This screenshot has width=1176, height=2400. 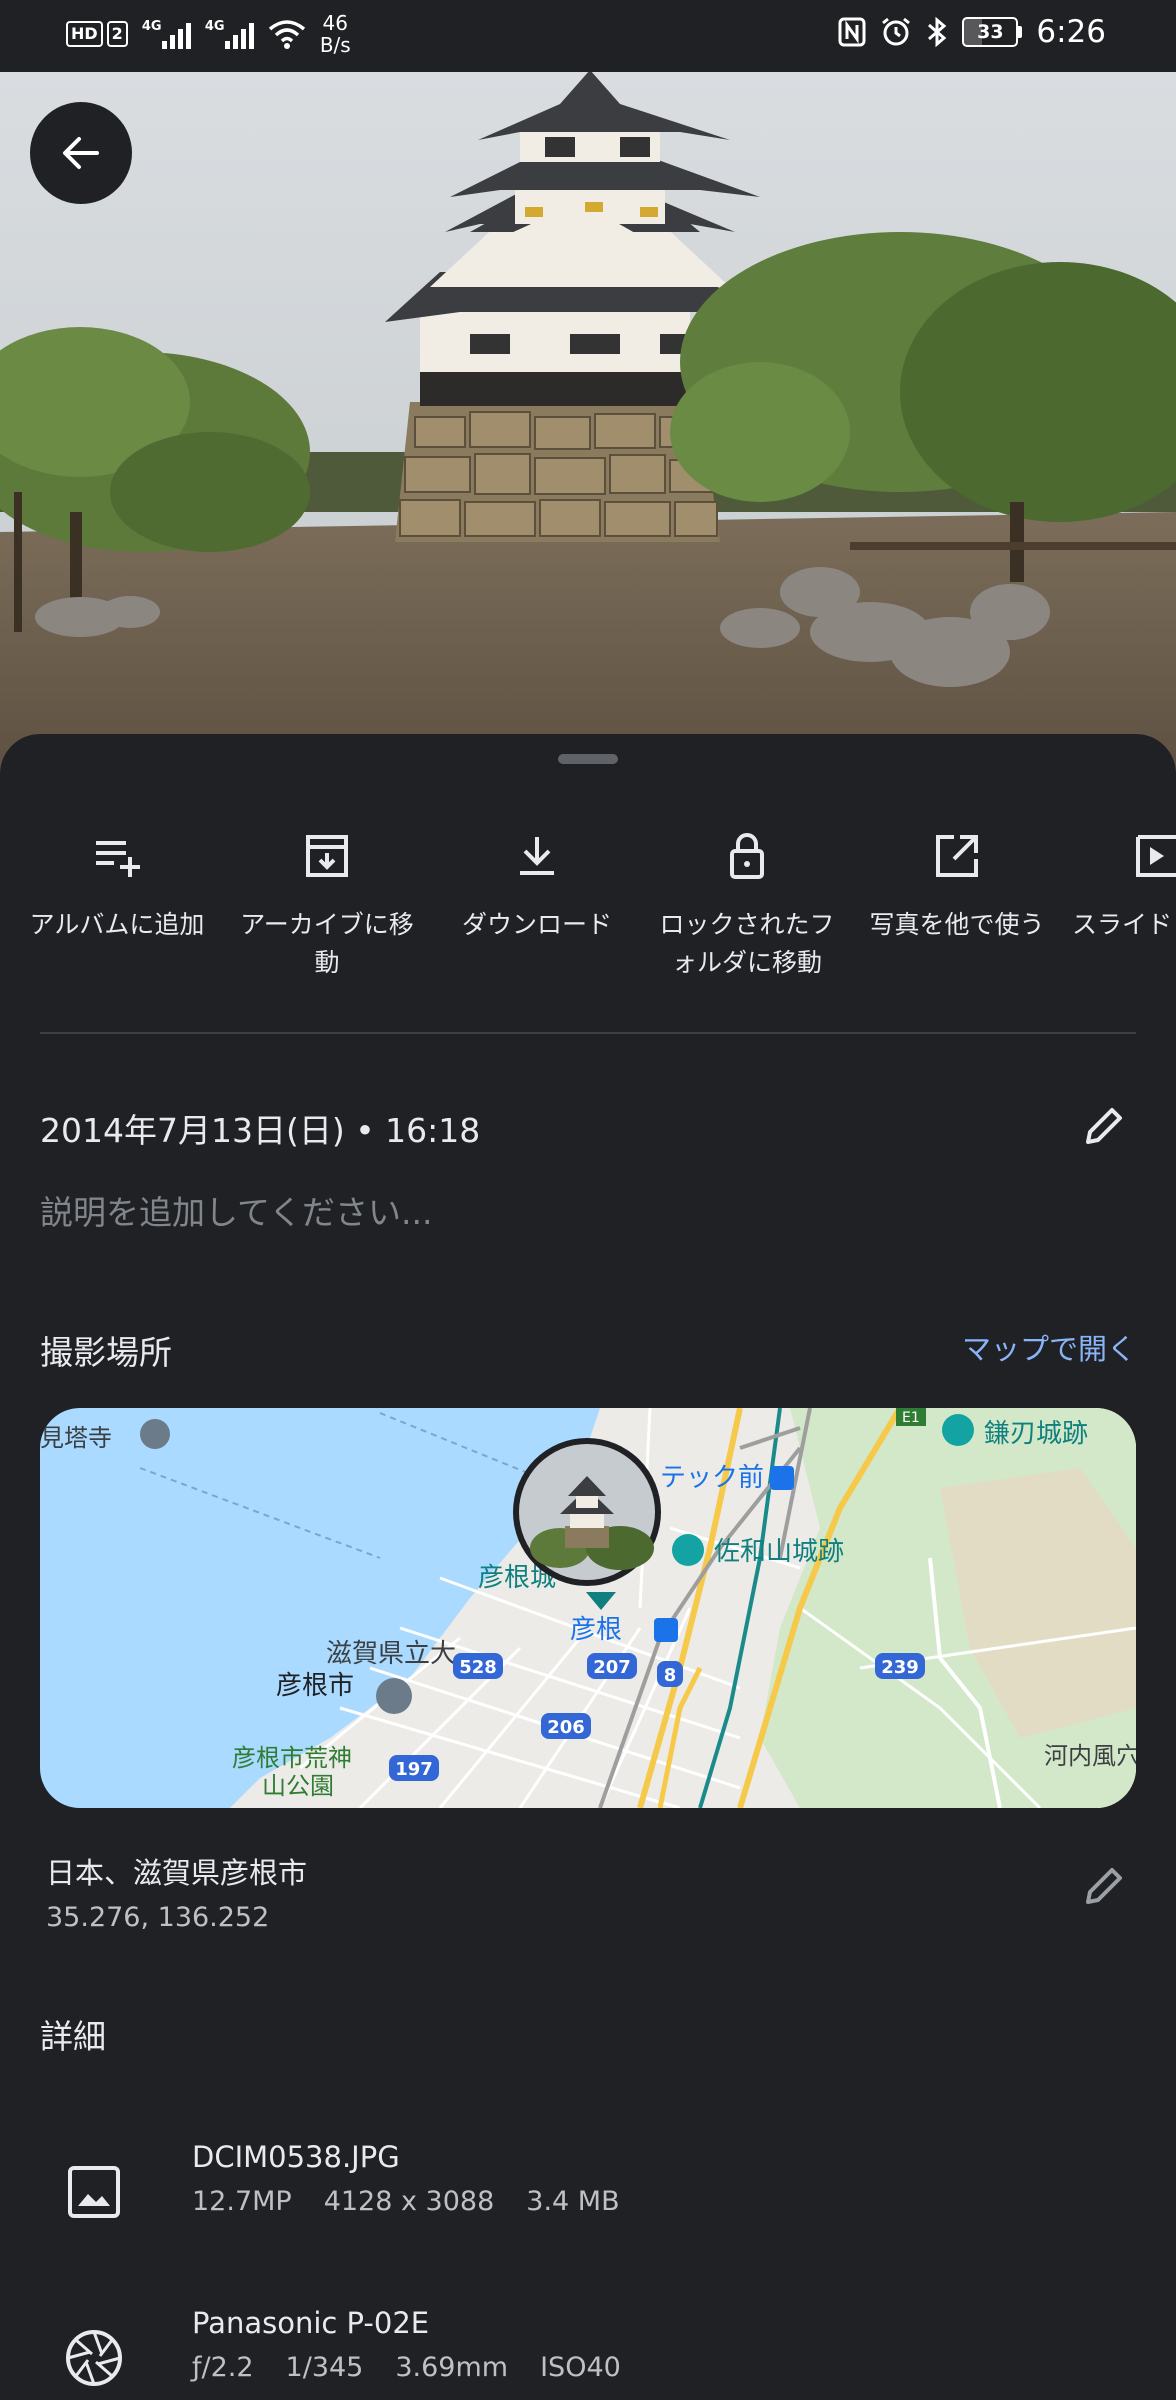 What do you see at coordinates (311, 2323) in the screenshot?
I see `camera-model: Panasonic P-02E` at bounding box center [311, 2323].